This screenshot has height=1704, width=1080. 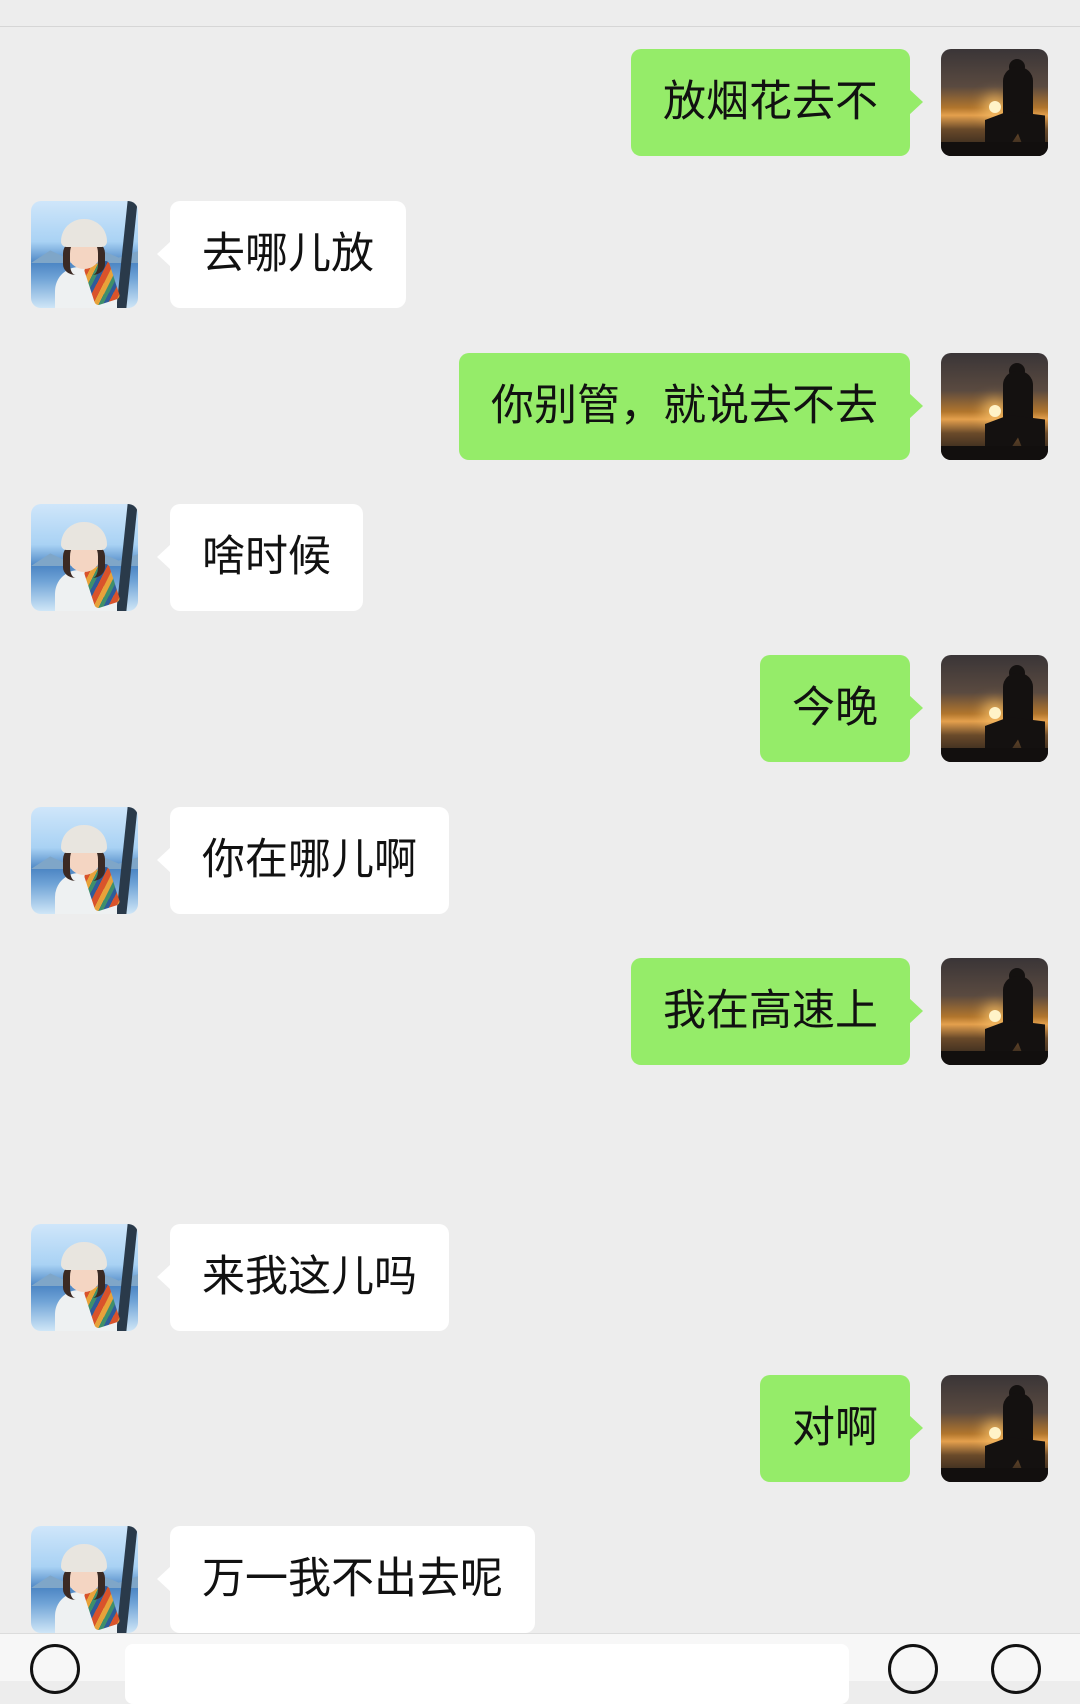 I want to click on message-row-outgoing: 我在高速上, so click(x=540, y=1011).